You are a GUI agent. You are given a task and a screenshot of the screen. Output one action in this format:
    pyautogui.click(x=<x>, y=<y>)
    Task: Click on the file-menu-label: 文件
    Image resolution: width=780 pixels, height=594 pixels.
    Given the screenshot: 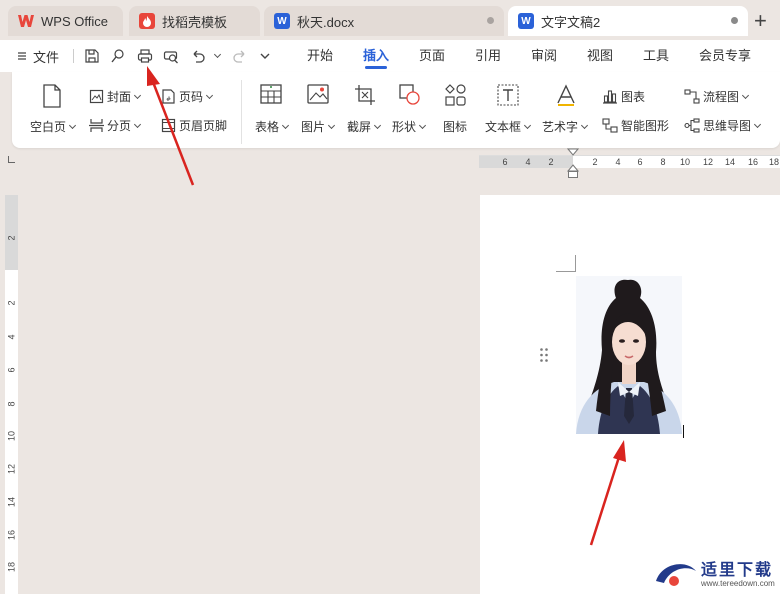 What is the action you would take?
    pyautogui.click(x=46, y=57)
    